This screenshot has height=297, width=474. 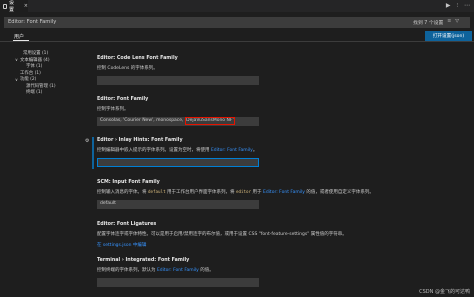 What do you see at coordinates (178, 80) in the screenshot?
I see `code-lens-font-input` at bounding box center [178, 80].